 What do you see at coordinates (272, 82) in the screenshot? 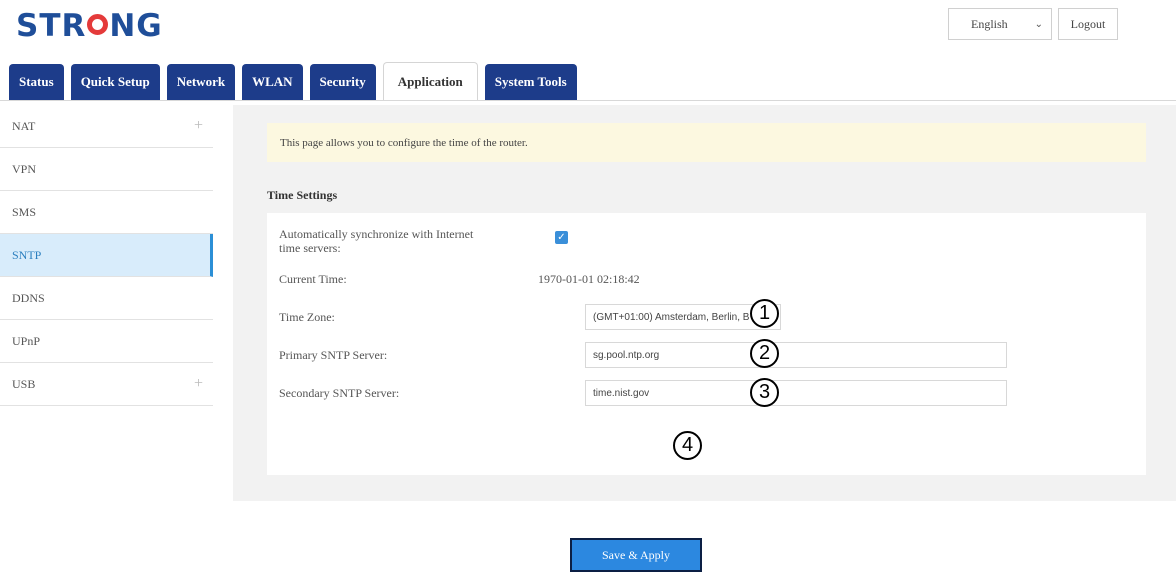
I see `tab-wlan: WLAN` at bounding box center [272, 82].